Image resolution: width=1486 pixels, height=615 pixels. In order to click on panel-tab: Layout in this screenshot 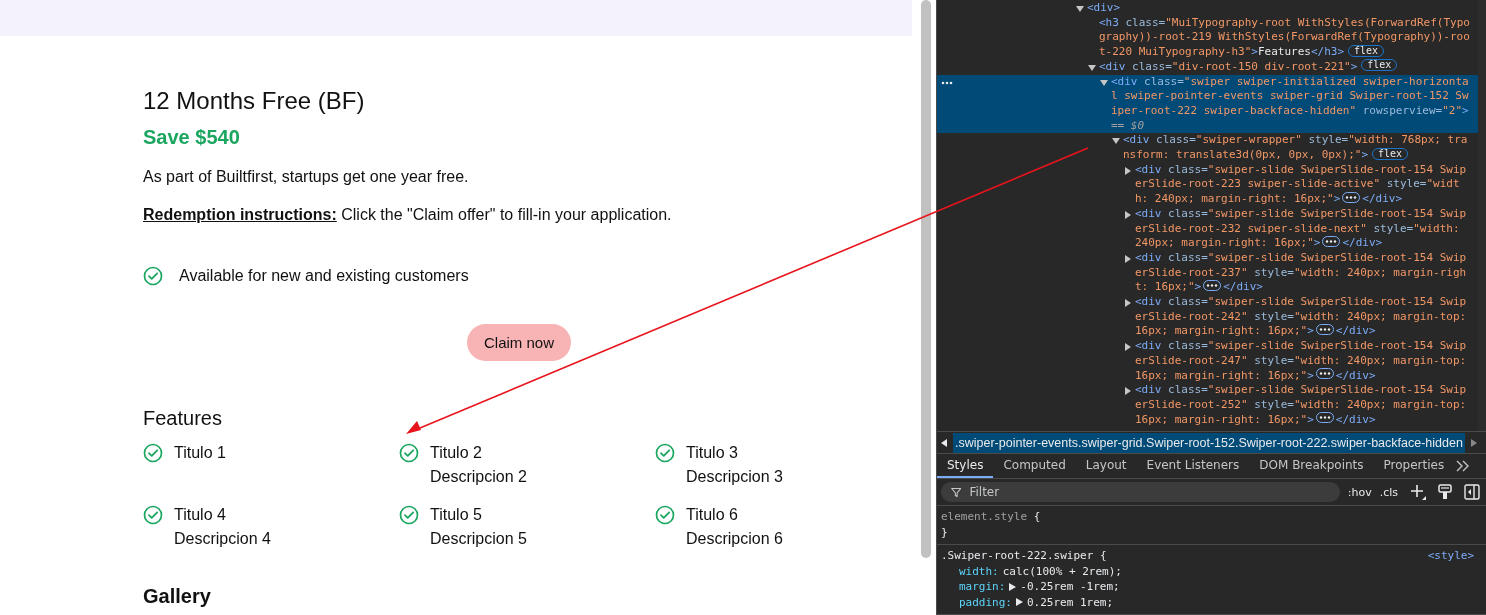, I will do `click(1106, 466)`.